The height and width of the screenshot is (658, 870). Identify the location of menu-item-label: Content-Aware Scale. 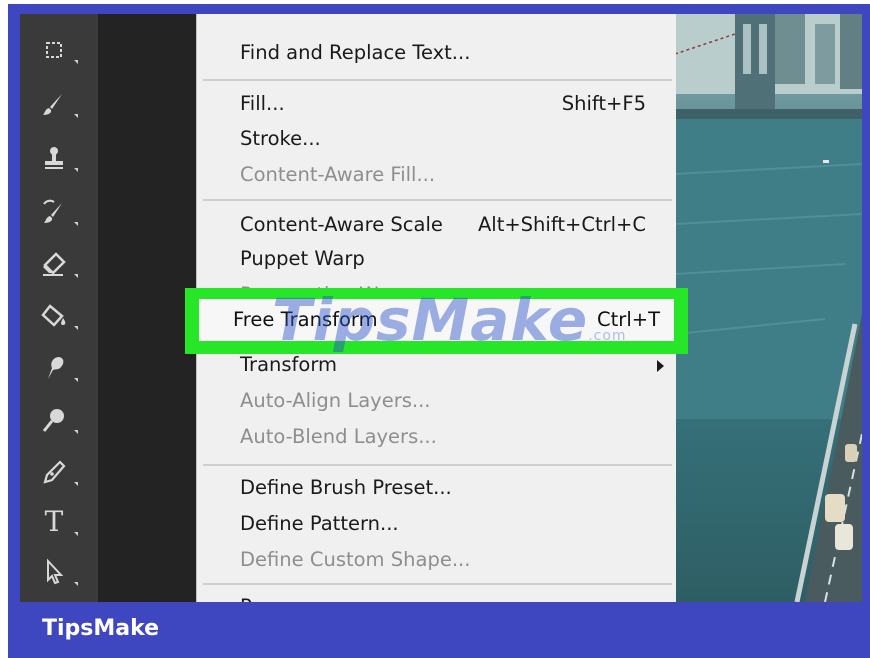
(341, 224).